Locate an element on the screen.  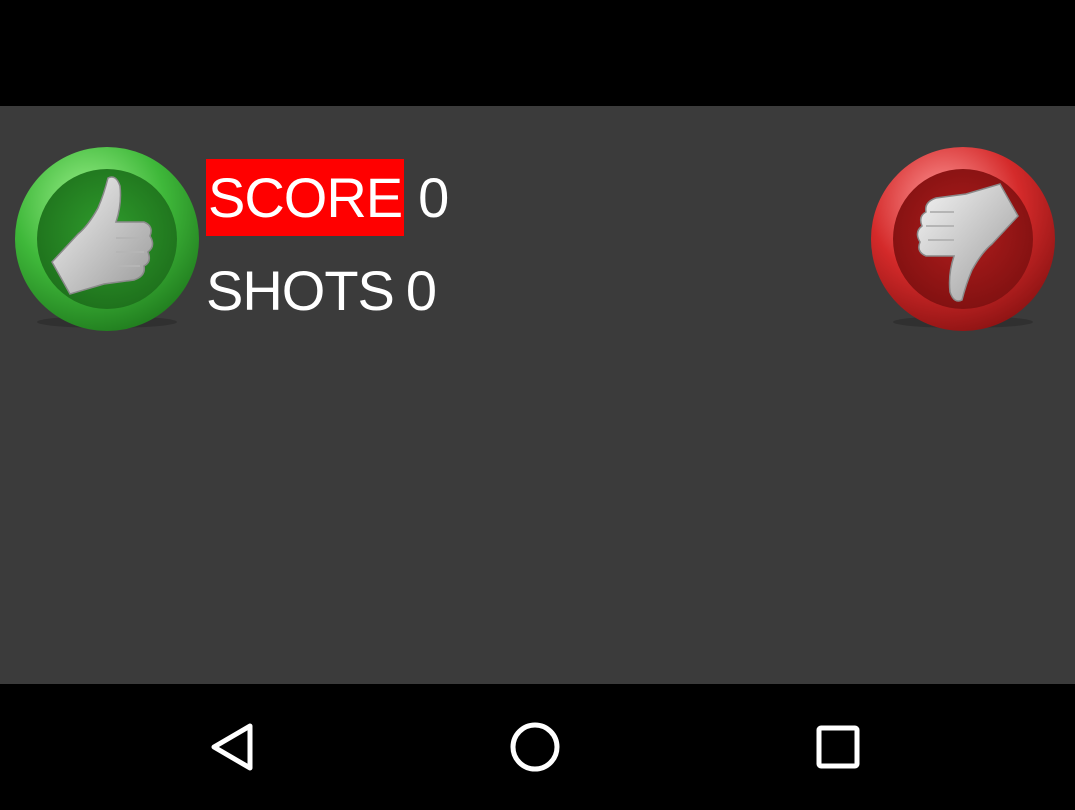
back-button is located at coordinates (233, 747).